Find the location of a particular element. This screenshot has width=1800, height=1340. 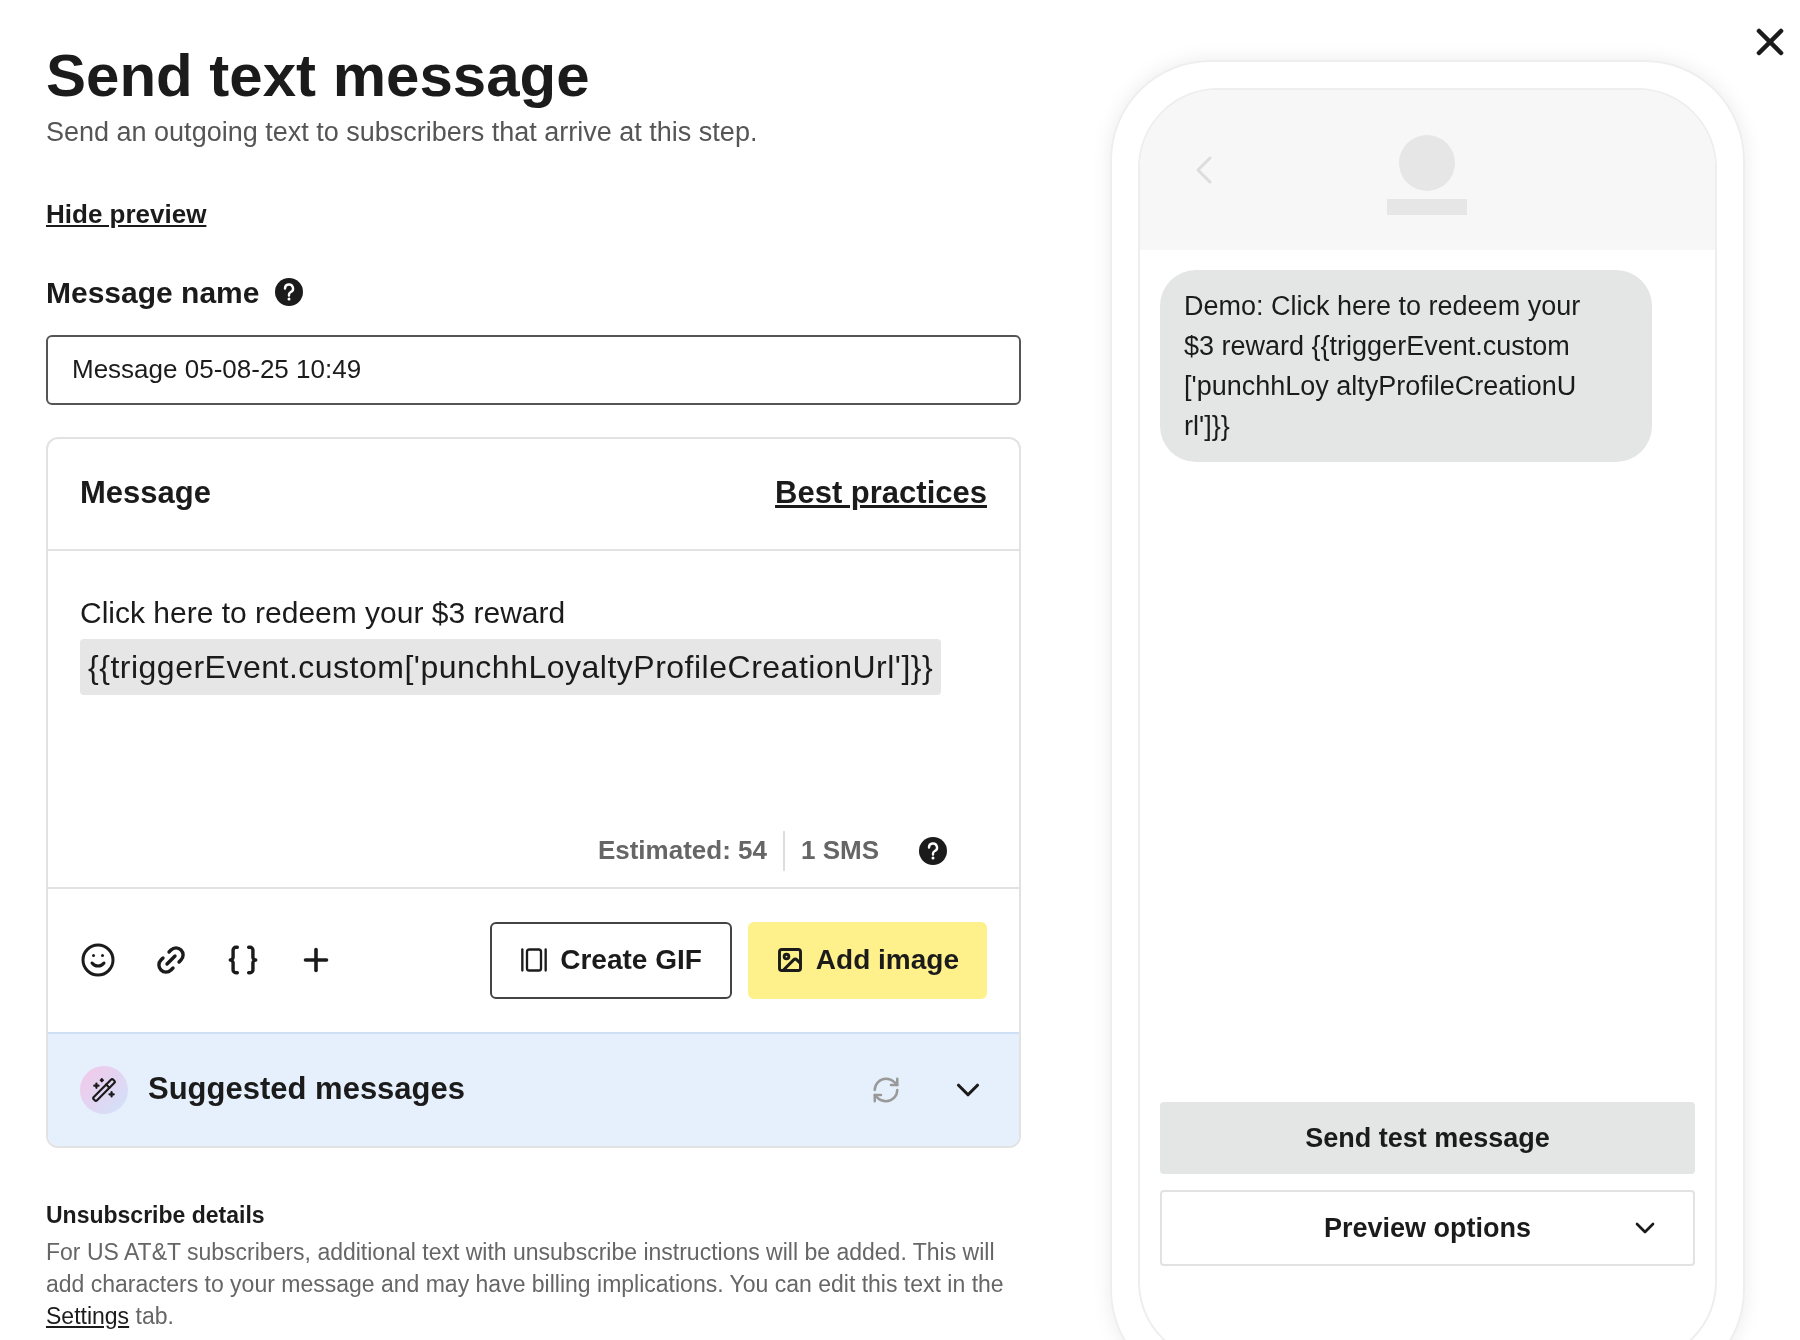

emoji-icon is located at coordinates (98, 960).